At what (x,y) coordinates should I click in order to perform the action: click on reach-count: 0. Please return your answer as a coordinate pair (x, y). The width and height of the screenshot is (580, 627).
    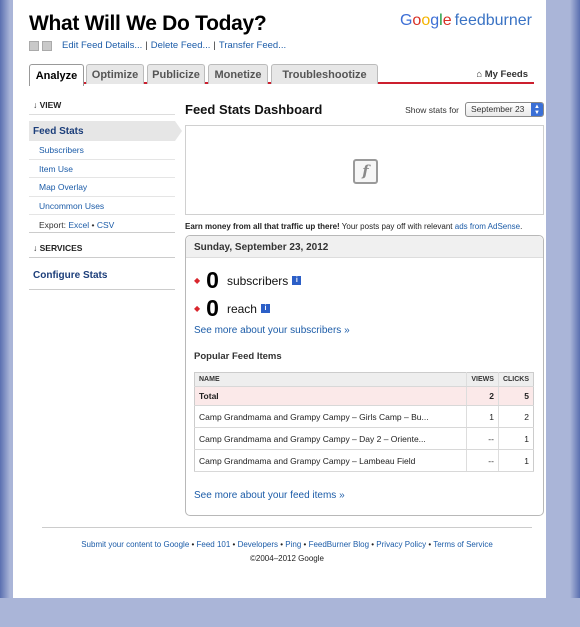
    Looking at the image, I should click on (212, 308).